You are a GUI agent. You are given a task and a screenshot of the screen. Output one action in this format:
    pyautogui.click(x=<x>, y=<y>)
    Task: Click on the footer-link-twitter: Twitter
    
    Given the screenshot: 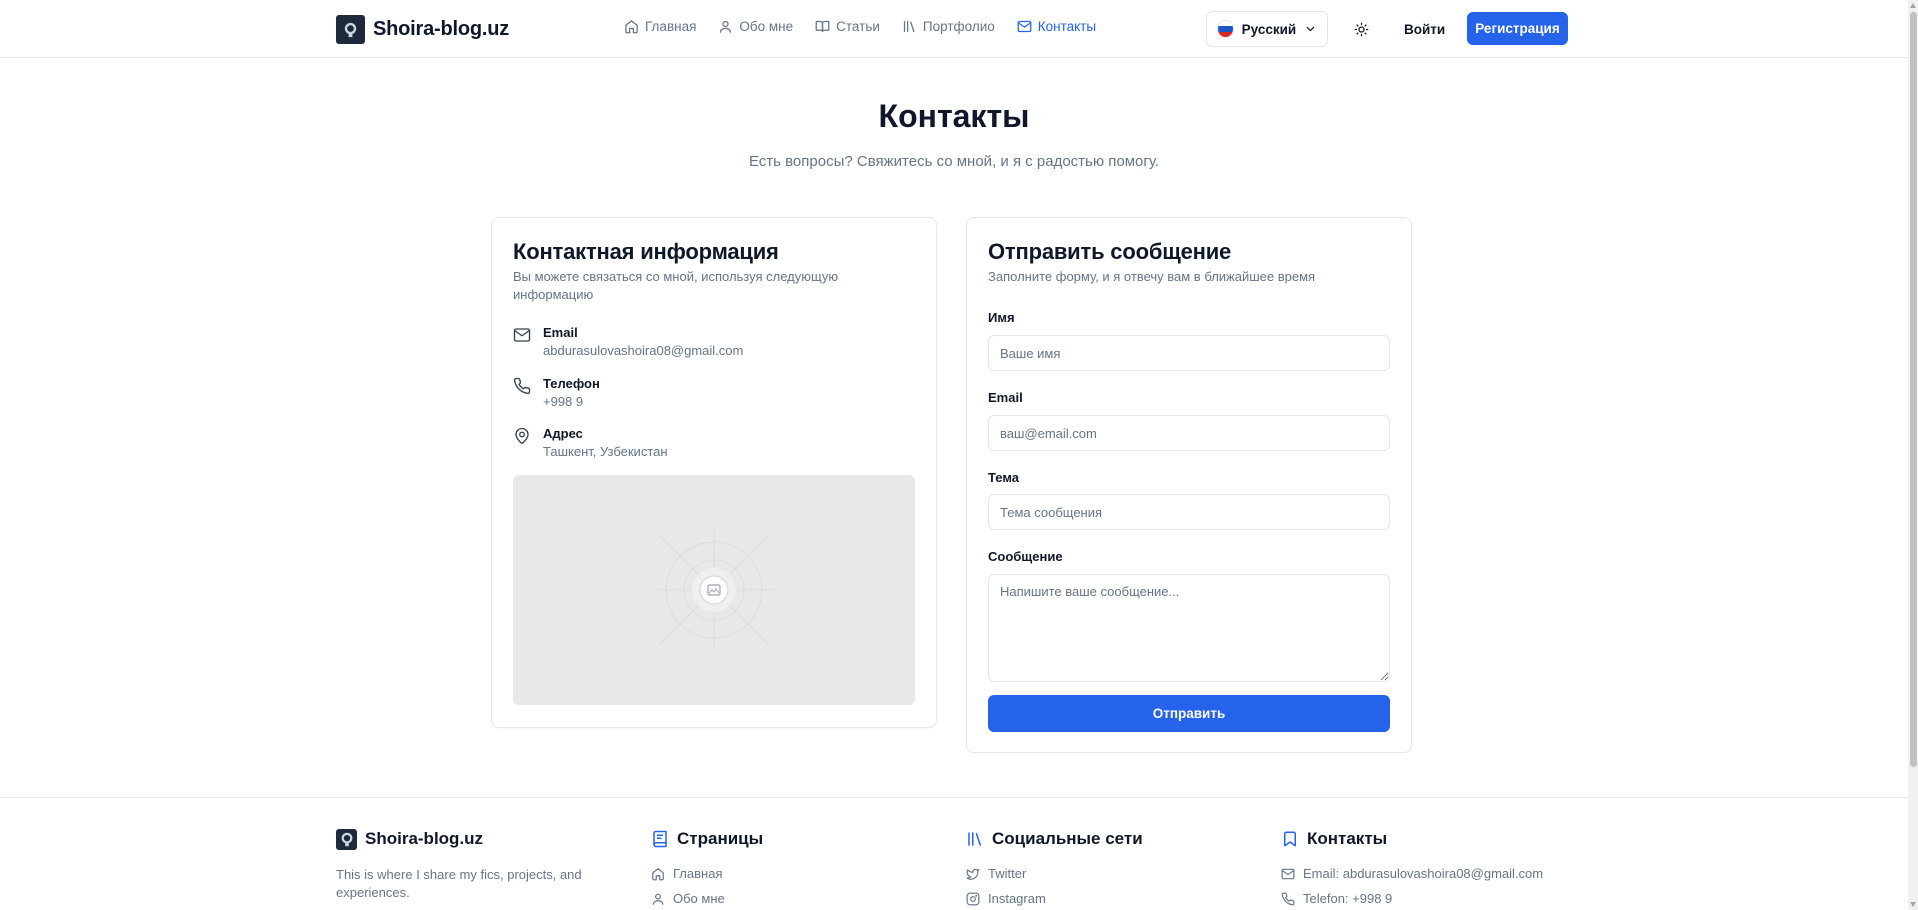 What is the action you would take?
    pyautogui.click(x=1054, y=873)
    